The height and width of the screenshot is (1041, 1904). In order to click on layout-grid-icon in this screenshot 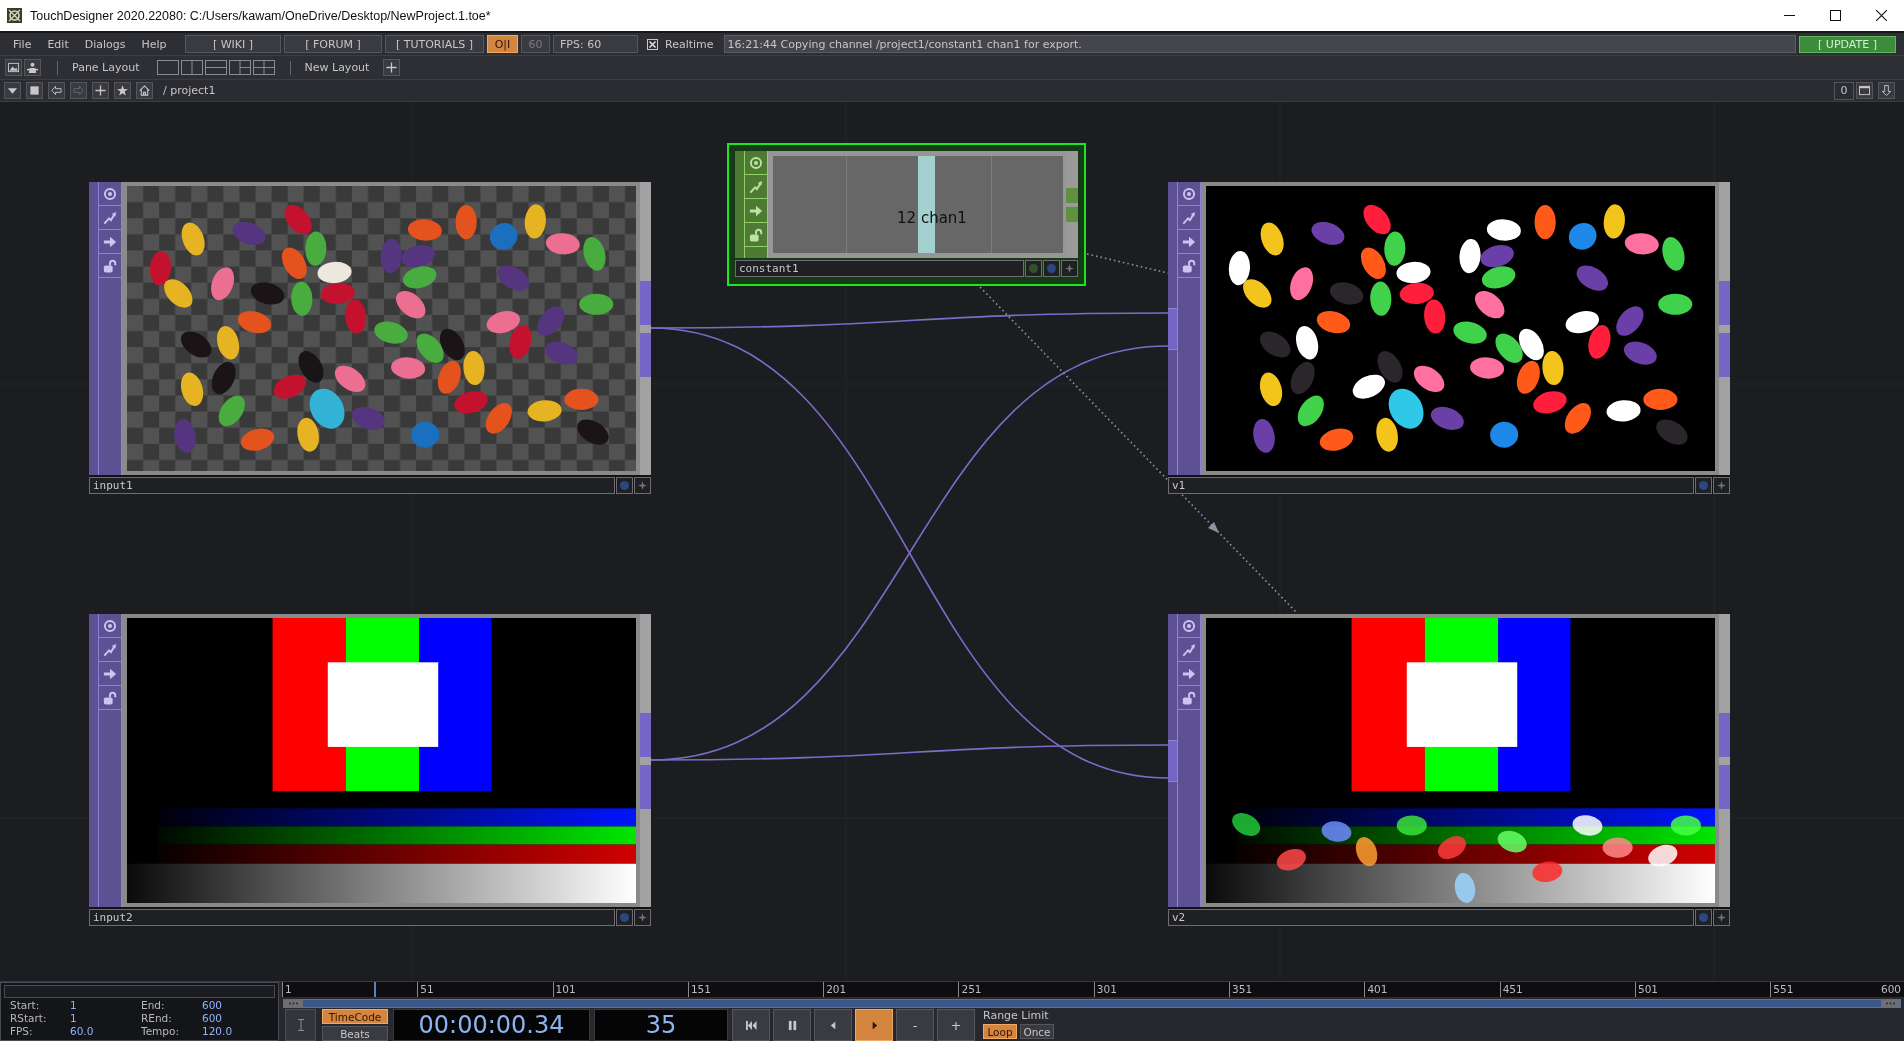, I will do `click(263, 67)`.